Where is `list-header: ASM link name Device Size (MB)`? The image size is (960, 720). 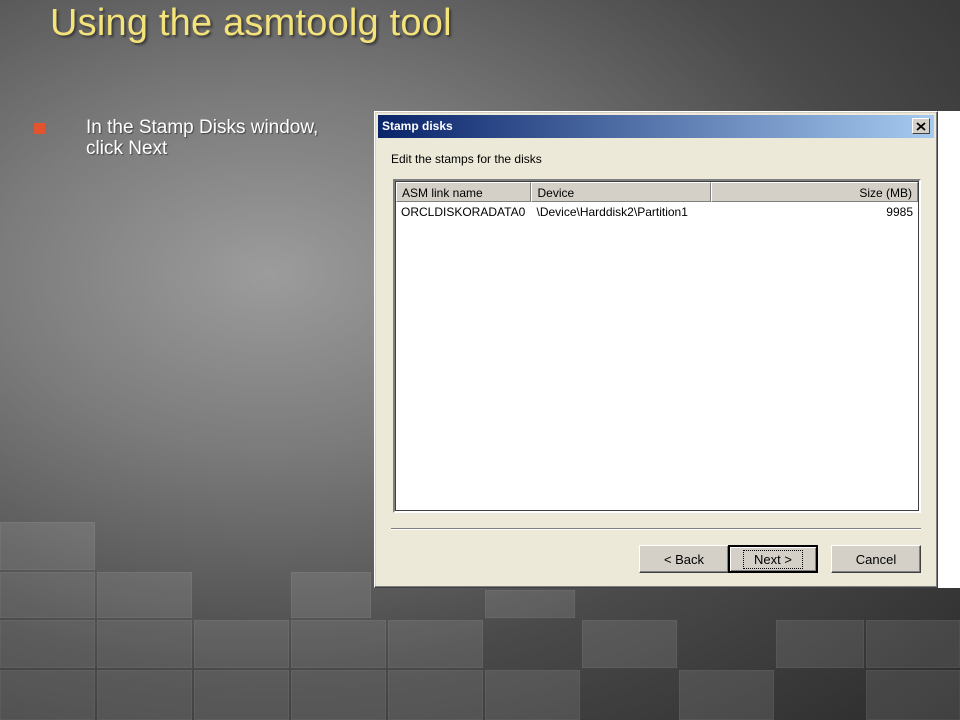 list-header: ASM link name Device Size (MB) is located at coordinates (657, 192).